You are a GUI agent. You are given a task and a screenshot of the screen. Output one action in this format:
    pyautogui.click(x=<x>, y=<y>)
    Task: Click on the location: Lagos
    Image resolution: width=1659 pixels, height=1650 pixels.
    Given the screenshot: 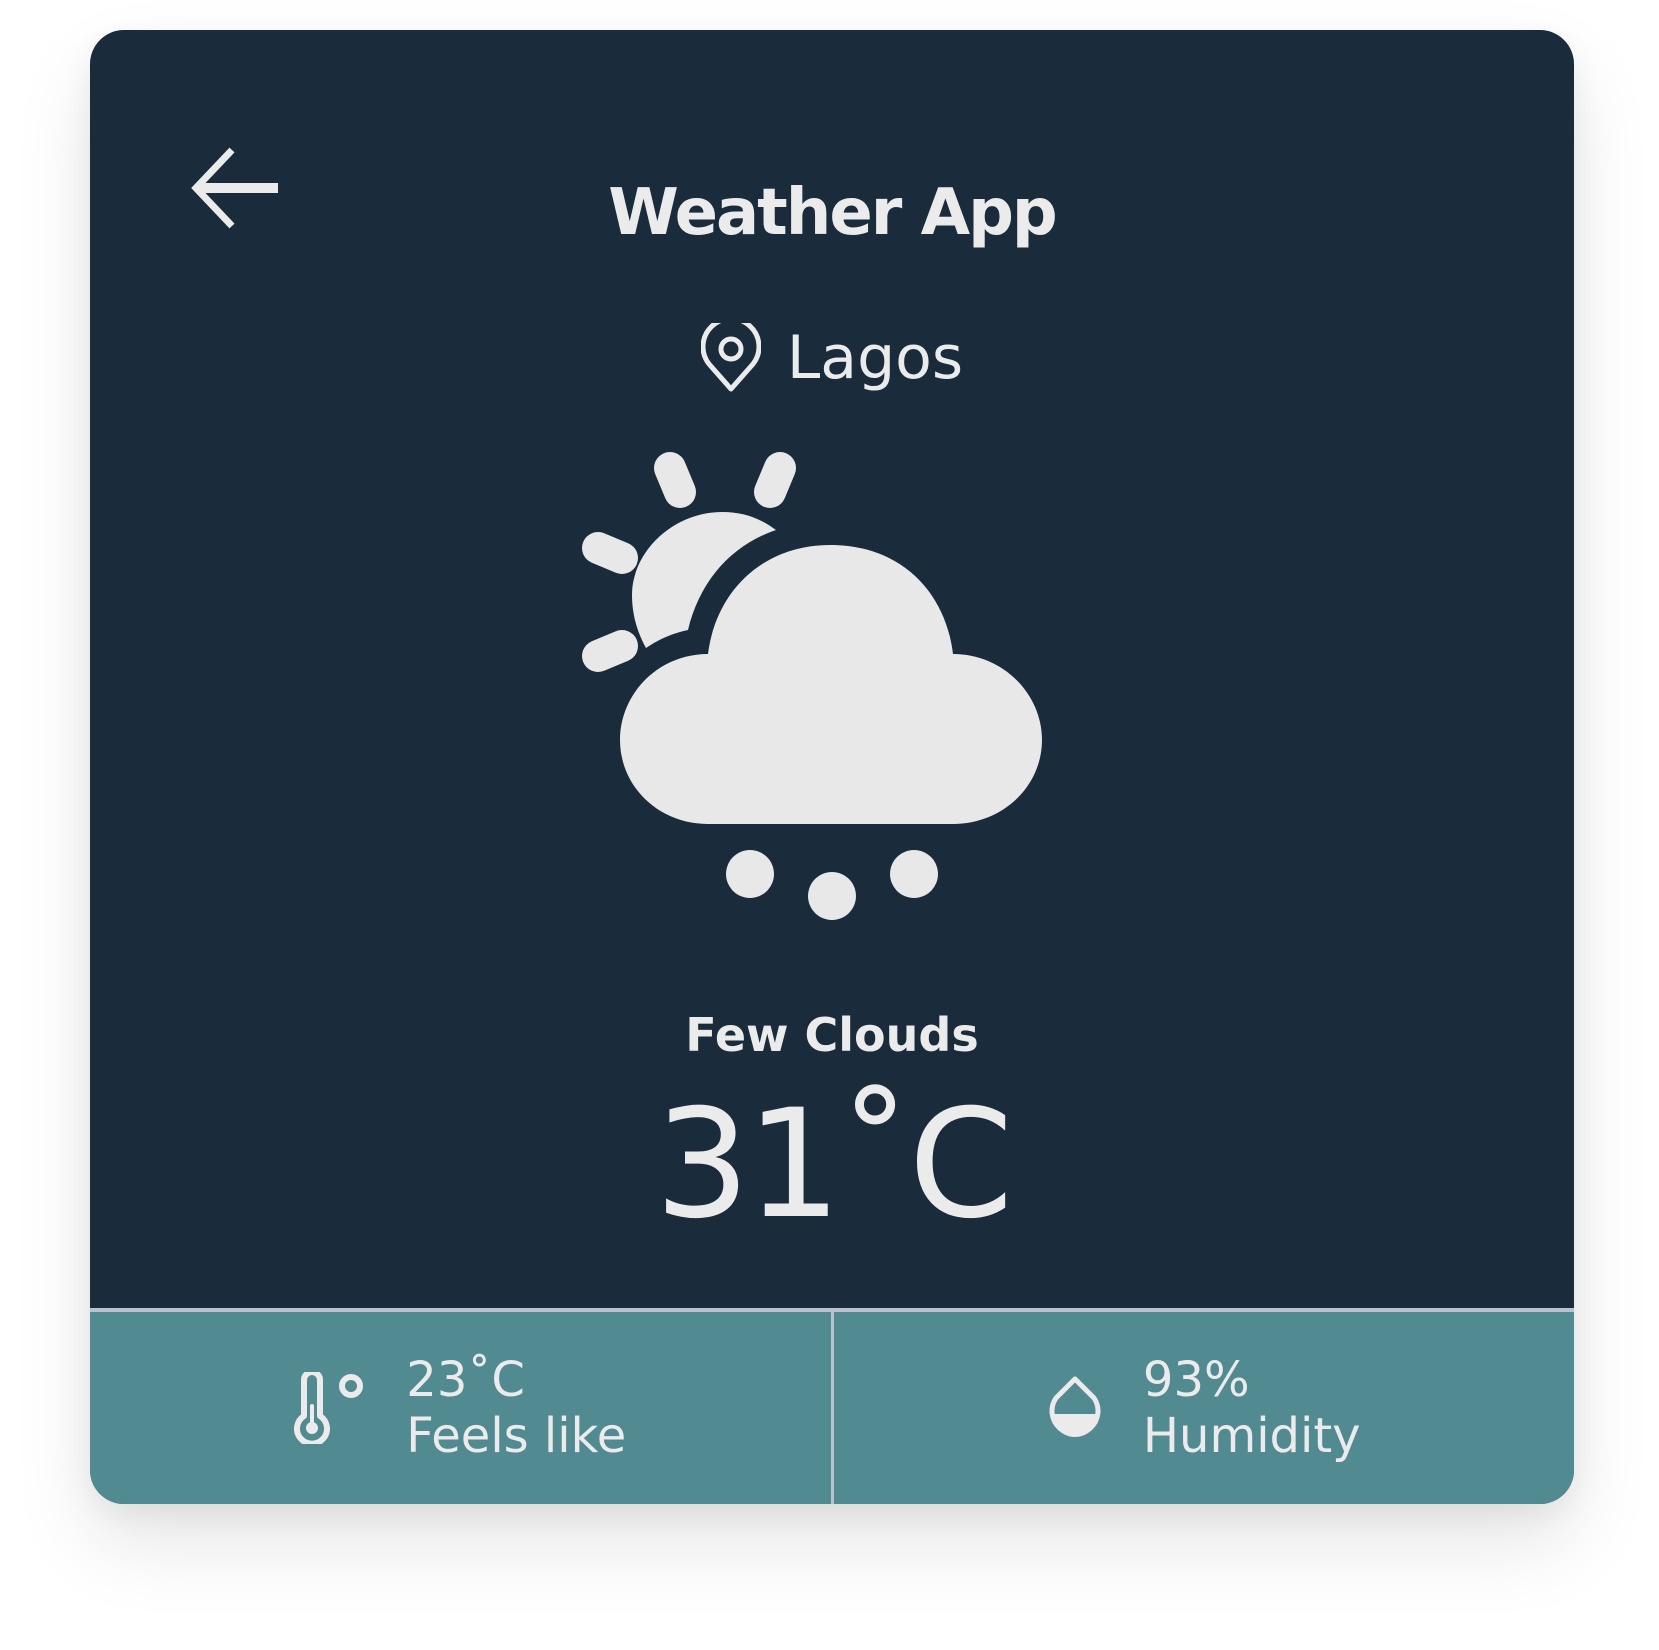 What is the action you would take?
    pyautogui.click(x=832, y=358)
    